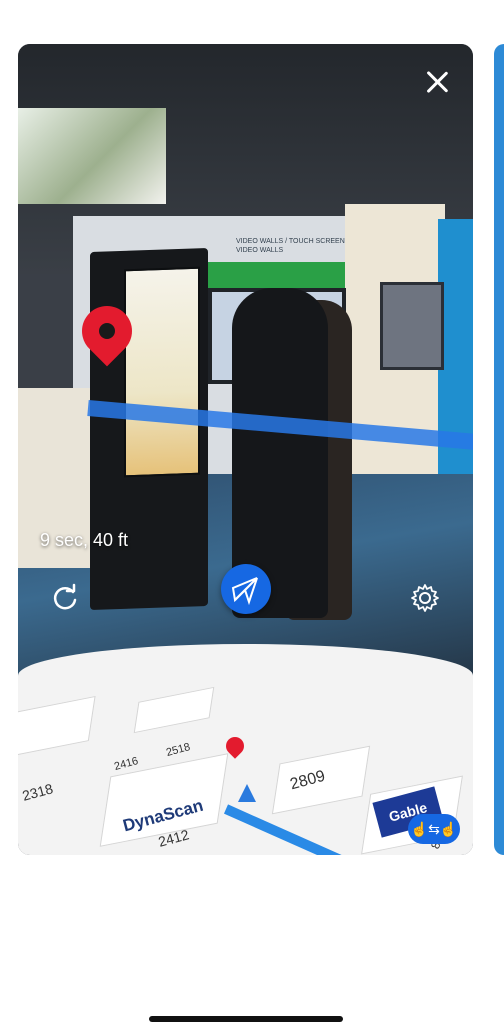  What do you see at coordinates (412, 326) in the screenshot?
I see `wall-monitor` at bounding box center [412, 326].